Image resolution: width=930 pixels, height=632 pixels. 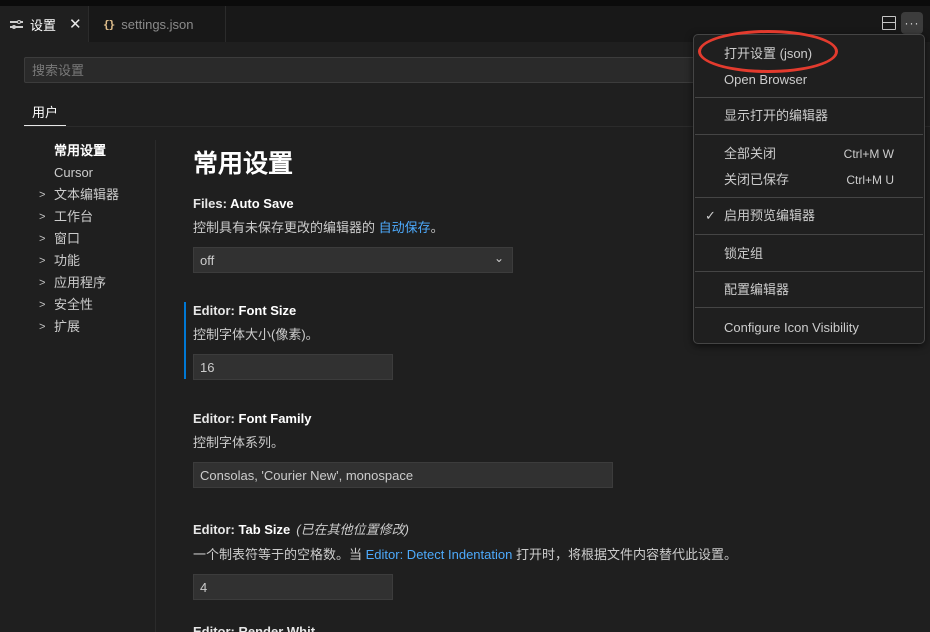 I want to click on menu-item-label: 关闭已保存, so click(x=757, y=179).